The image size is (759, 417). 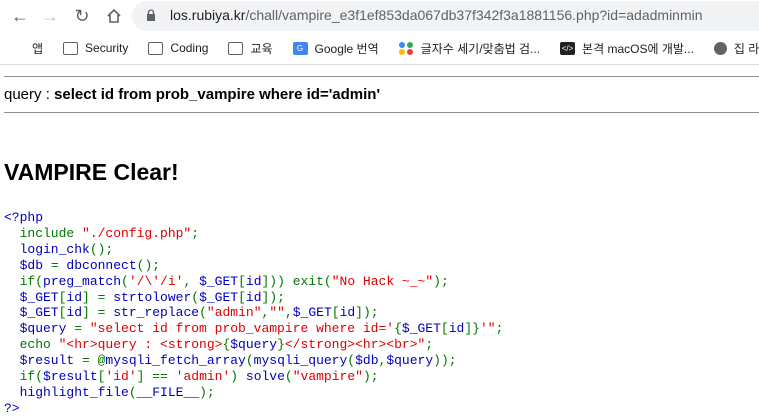 I want to click on code-token: "", so click(x=277, y=313).